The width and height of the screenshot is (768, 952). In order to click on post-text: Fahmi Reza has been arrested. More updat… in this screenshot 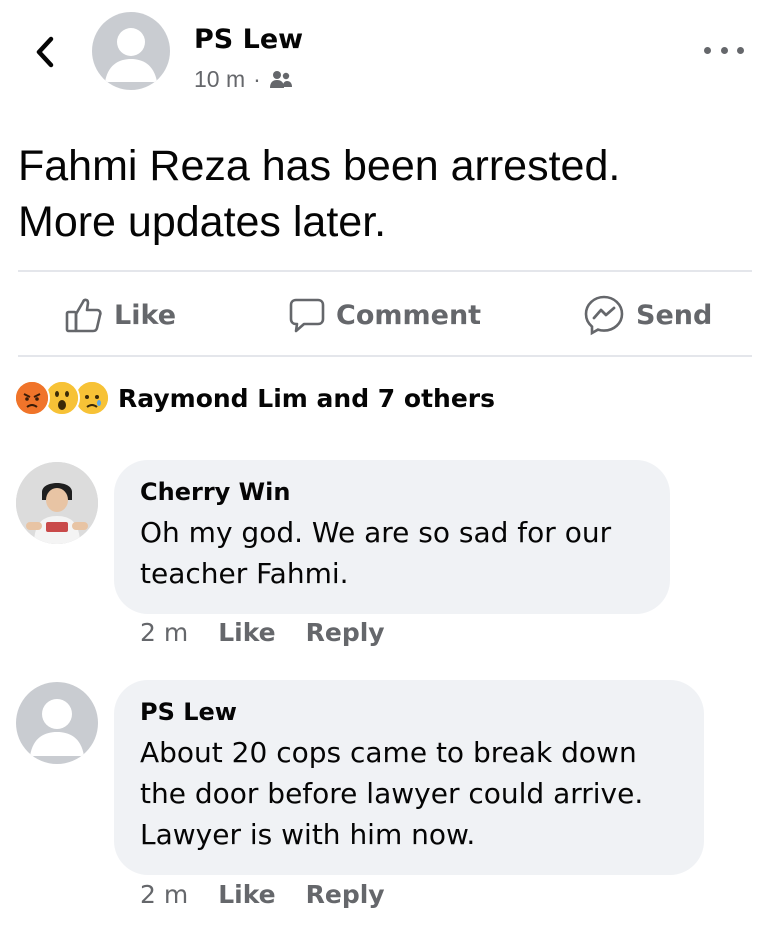, I will do `click(383, 194)`.